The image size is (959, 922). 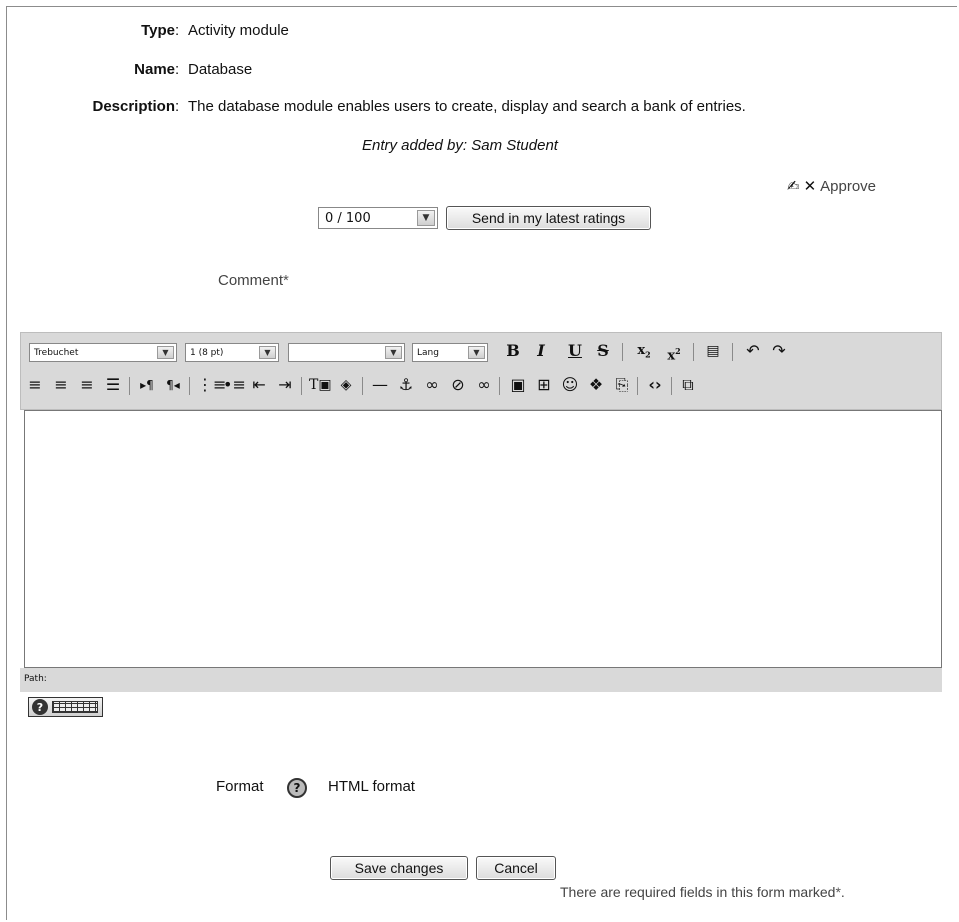 I want to click on name-label: Name, so click(x=154, y=69).